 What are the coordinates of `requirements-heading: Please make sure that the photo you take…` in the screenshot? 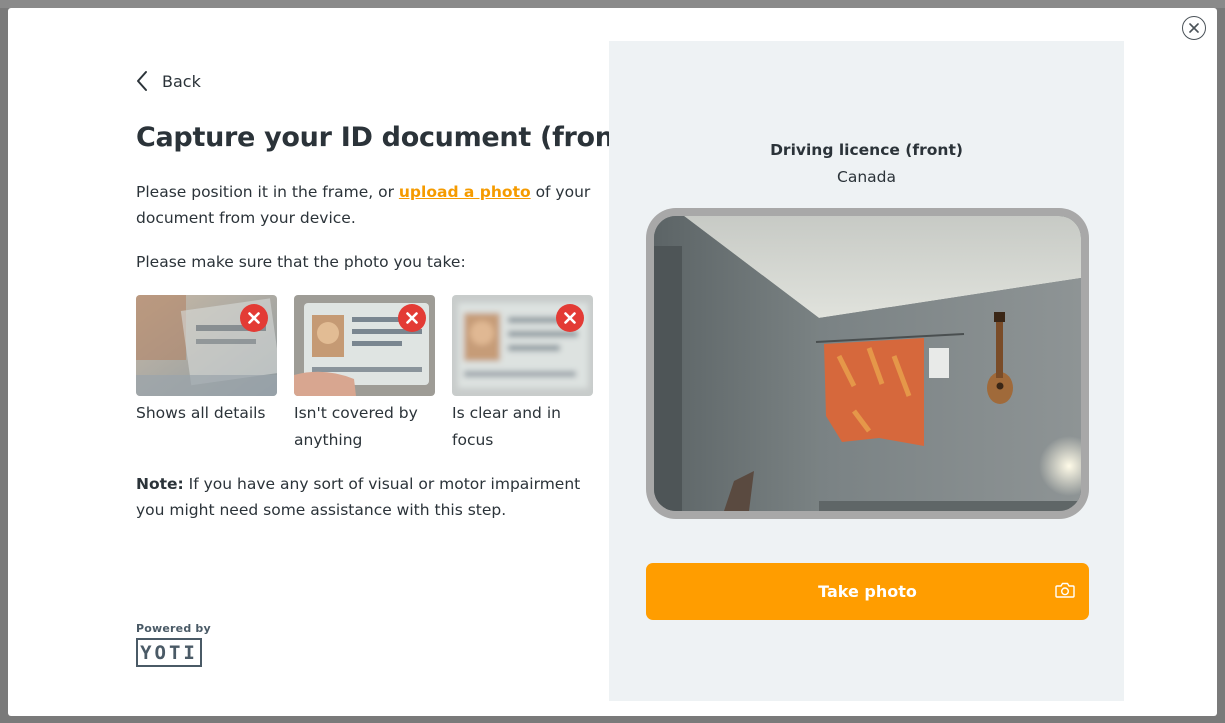 It's located at (301, 262).